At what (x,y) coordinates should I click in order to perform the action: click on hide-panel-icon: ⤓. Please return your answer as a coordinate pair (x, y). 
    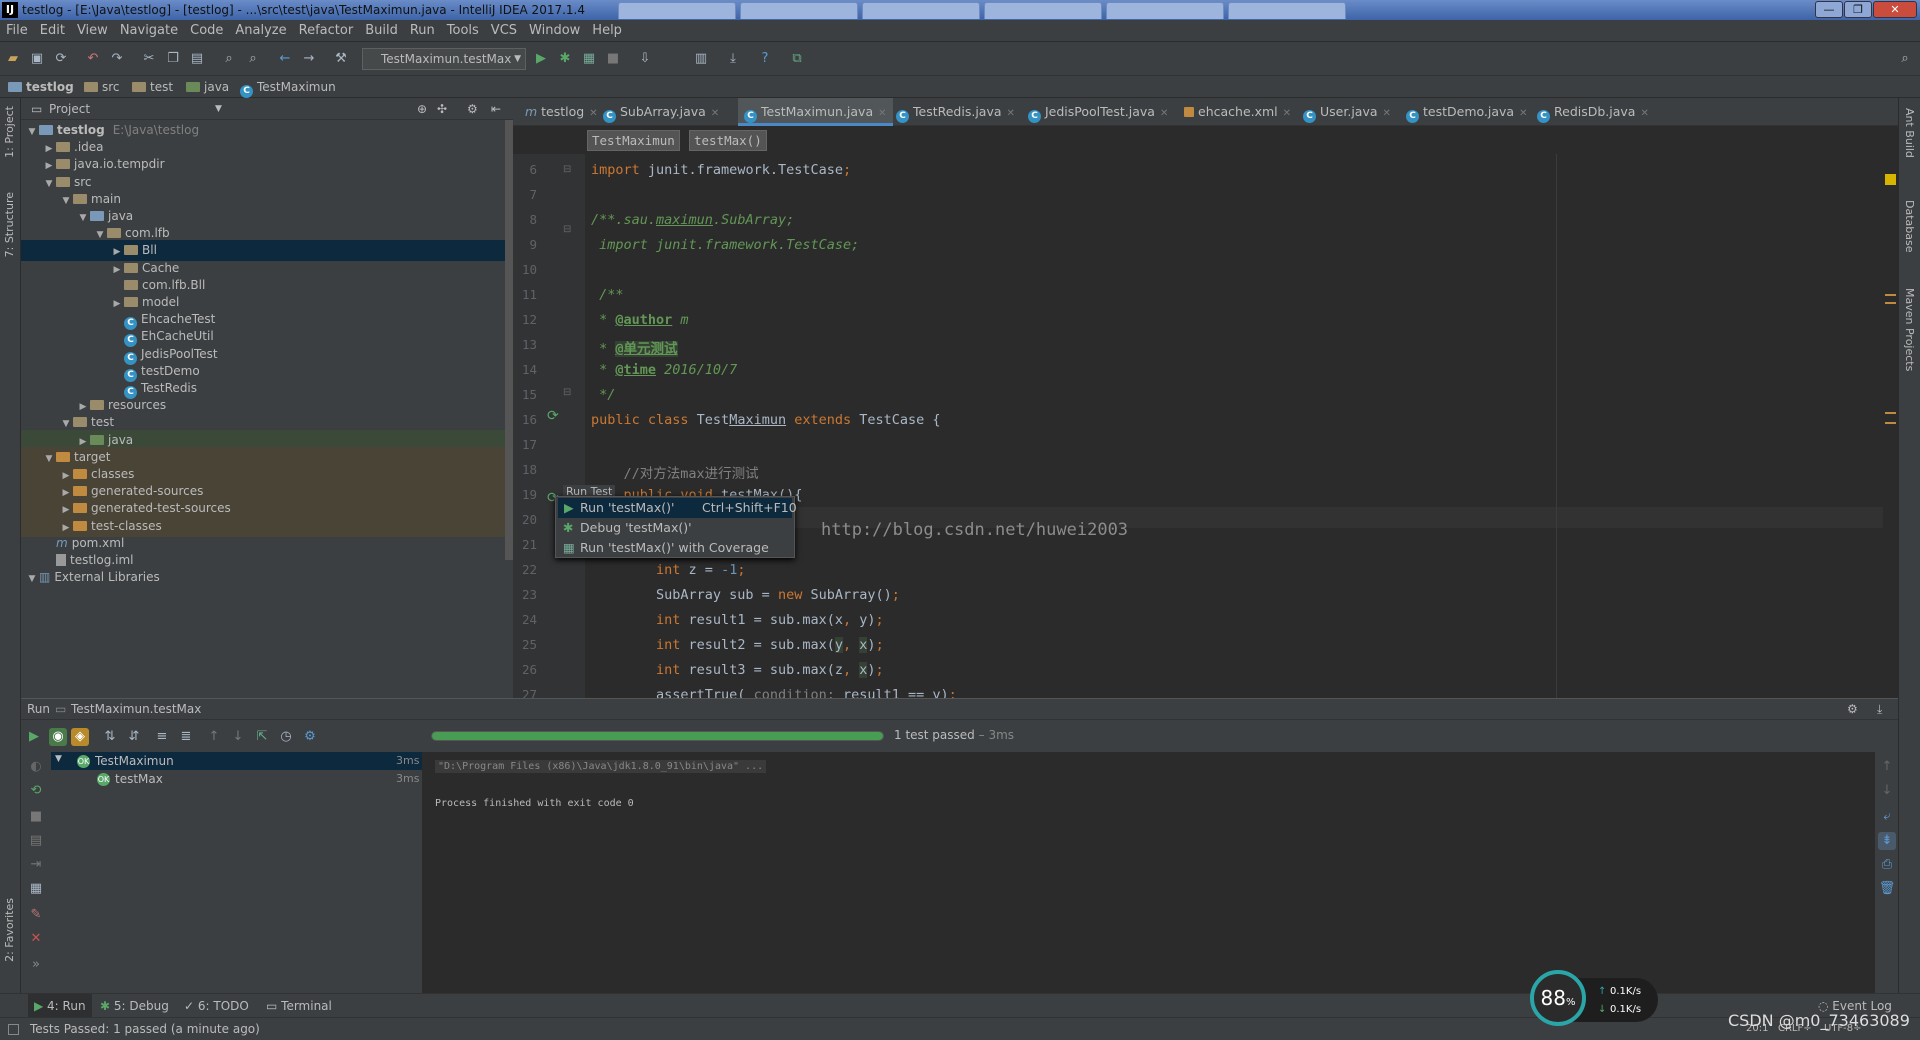
    Looking at the image, I should click on (1879, 709).